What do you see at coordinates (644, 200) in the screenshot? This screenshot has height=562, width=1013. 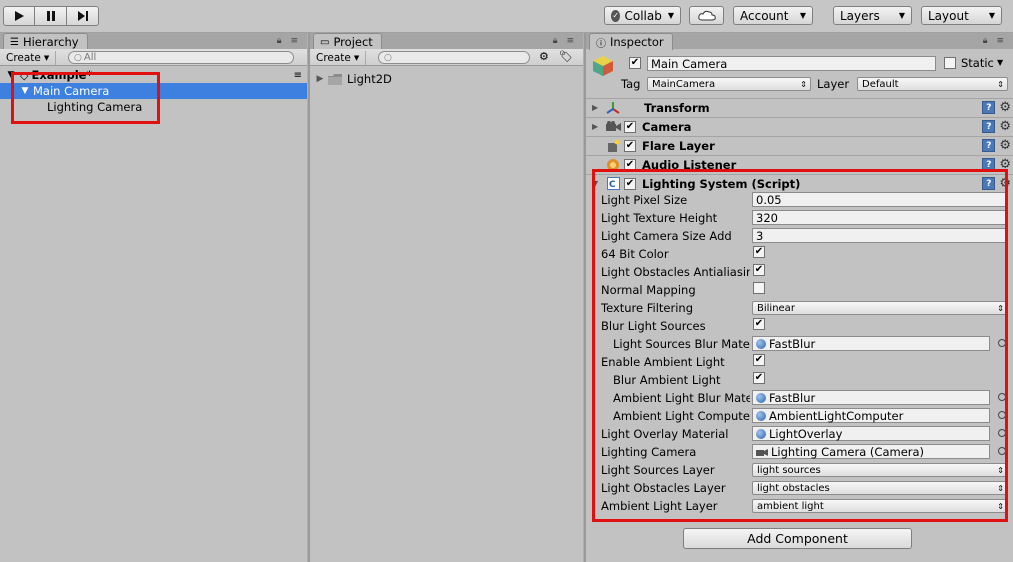 I see `property-label: Light Pixel Size` at bounding box center [644, 200].